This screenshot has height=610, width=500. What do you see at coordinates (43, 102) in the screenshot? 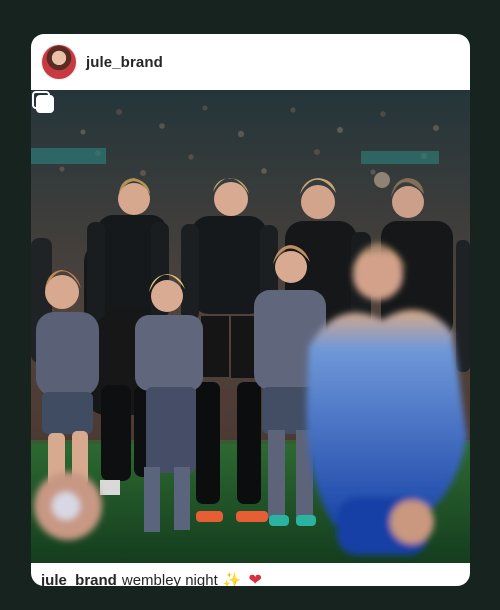
I see `multiple-images-icon` at bounding box center [43, 102].